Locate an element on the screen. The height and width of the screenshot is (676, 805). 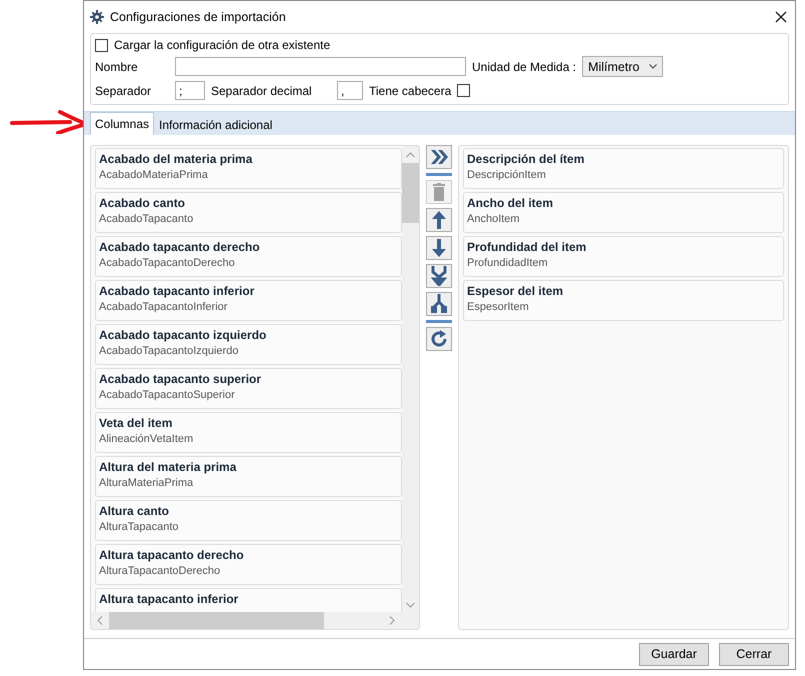
column-card: Acabado tapacanto inferior AcabadoTapacantoInferior is located at coordinates (248, 300).